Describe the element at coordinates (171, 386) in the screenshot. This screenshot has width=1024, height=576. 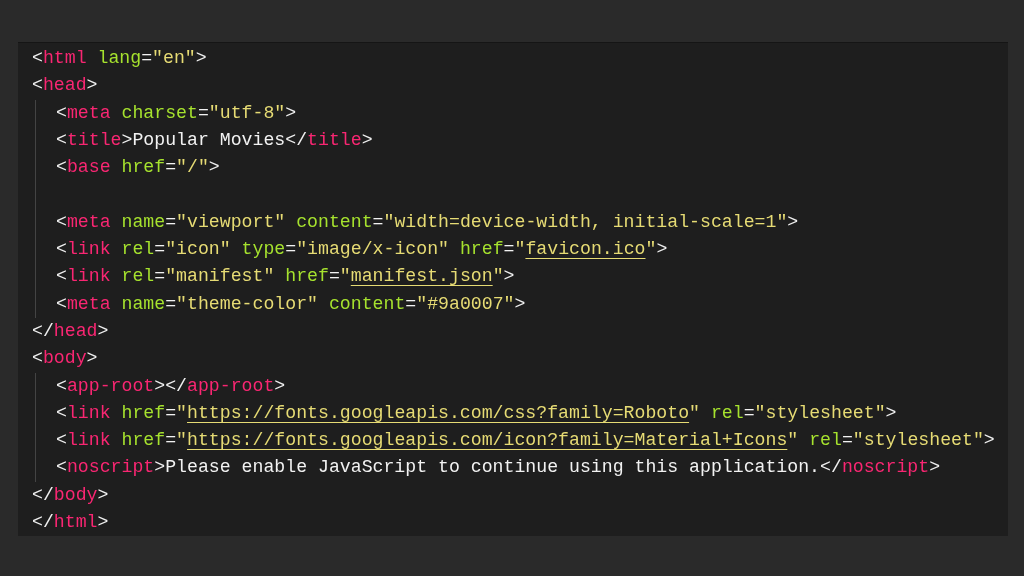
I see `code-line: <app-root></app-root>` at that location.